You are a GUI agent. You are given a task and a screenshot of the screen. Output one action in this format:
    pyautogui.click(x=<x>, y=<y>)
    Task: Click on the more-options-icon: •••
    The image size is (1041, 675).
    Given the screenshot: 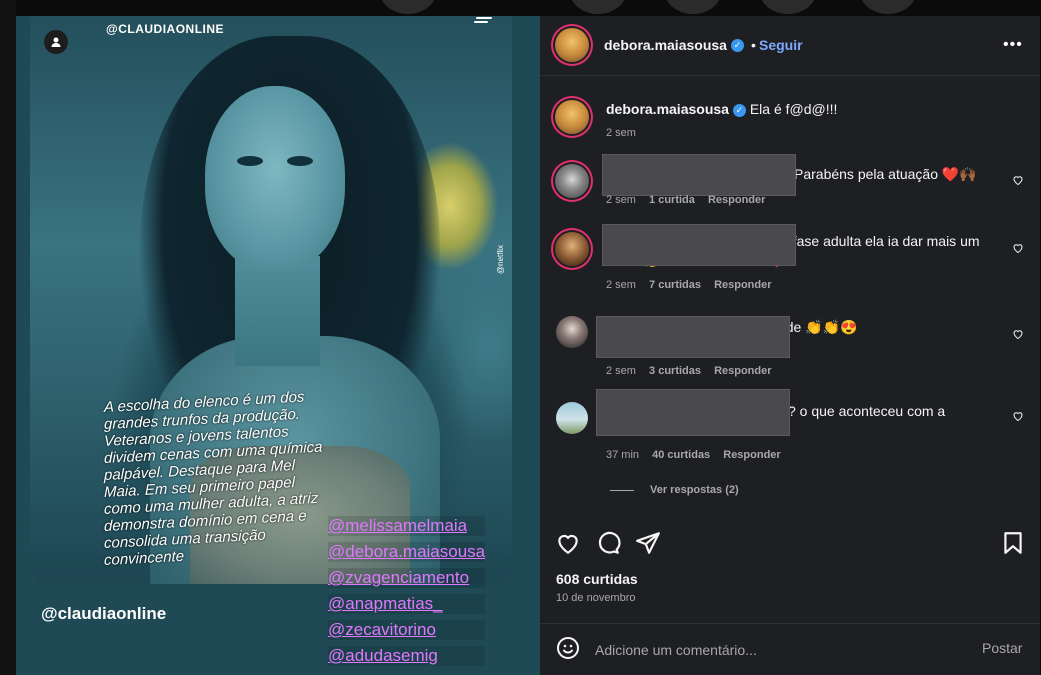 What is the action you would take?
    pyautogui.click(x=1013, y=45)
    